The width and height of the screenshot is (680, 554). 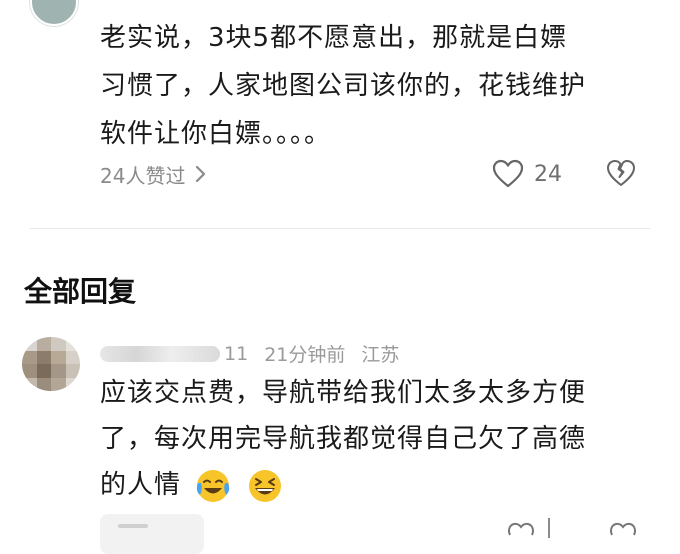 I want to click on comment-line: 老实说，3块5都不愿意出，那就是白嫖, so click(x=334, y=38).